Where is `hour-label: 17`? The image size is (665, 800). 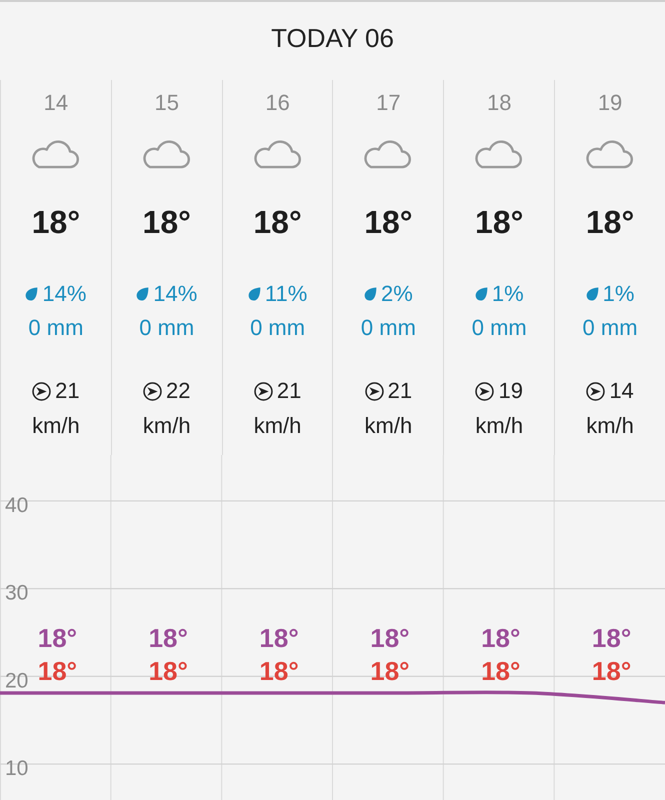 hour-label: 17 is located at coordinates (388, 103).